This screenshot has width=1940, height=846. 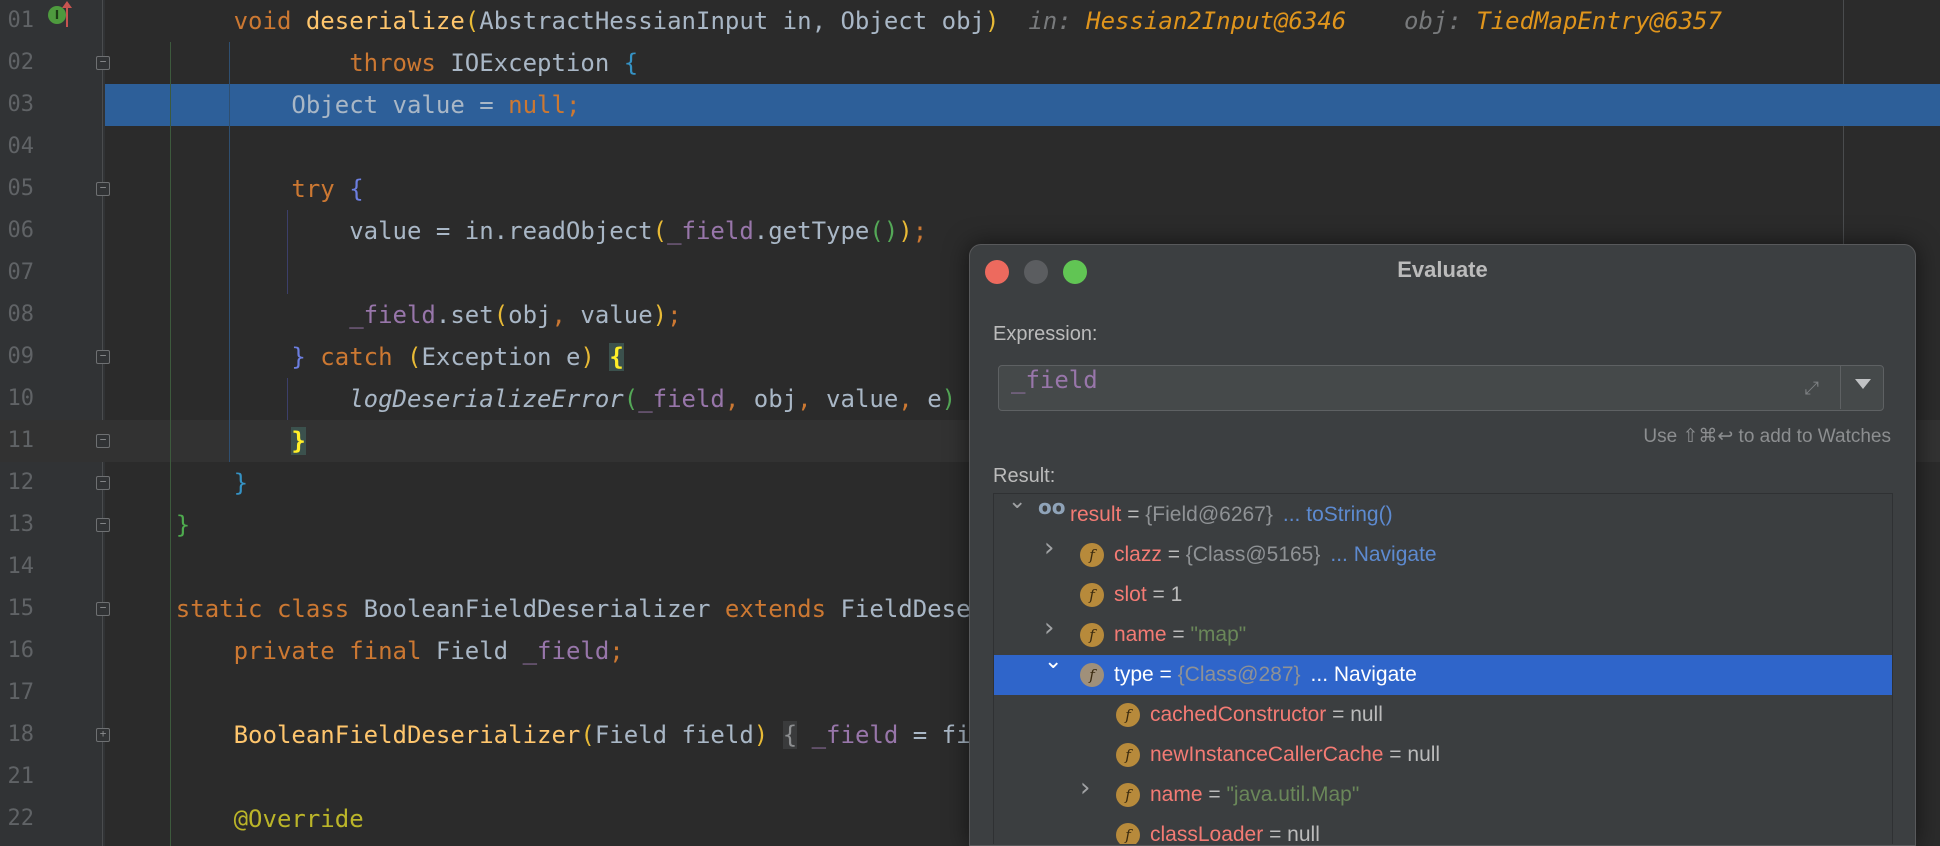 What do you see at coordinates (970, 189) in the screenshot?
I see `code-line: try {` at bounding box center [970, 189].